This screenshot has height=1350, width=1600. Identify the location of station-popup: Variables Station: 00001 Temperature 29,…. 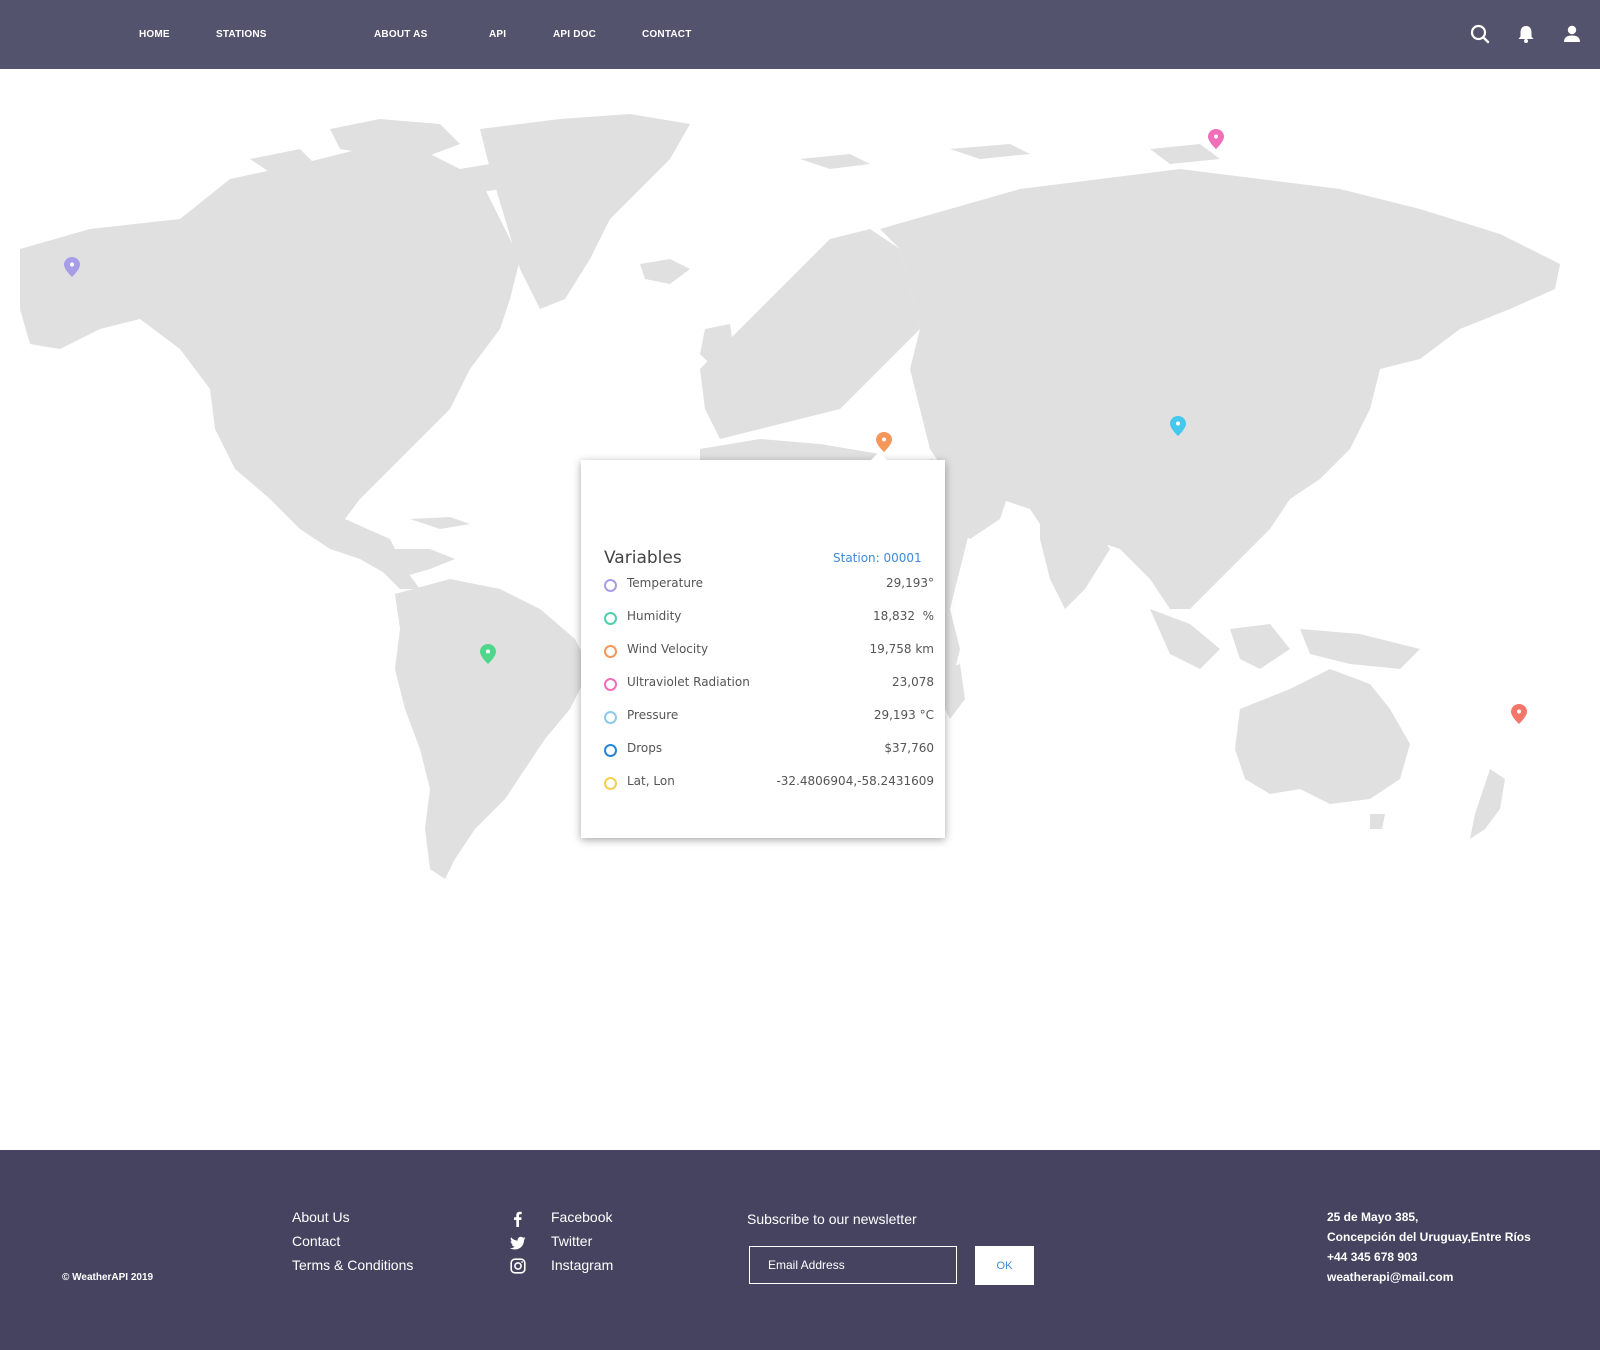
(763, 645).